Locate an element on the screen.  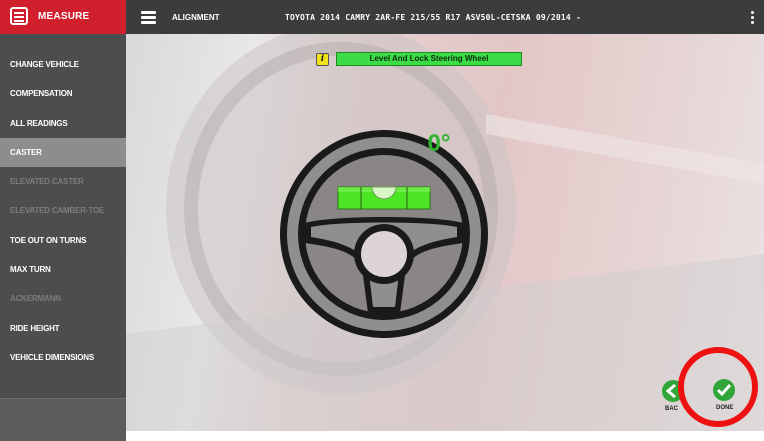
angle-readout: 0° is located at coordinates (439, 143).